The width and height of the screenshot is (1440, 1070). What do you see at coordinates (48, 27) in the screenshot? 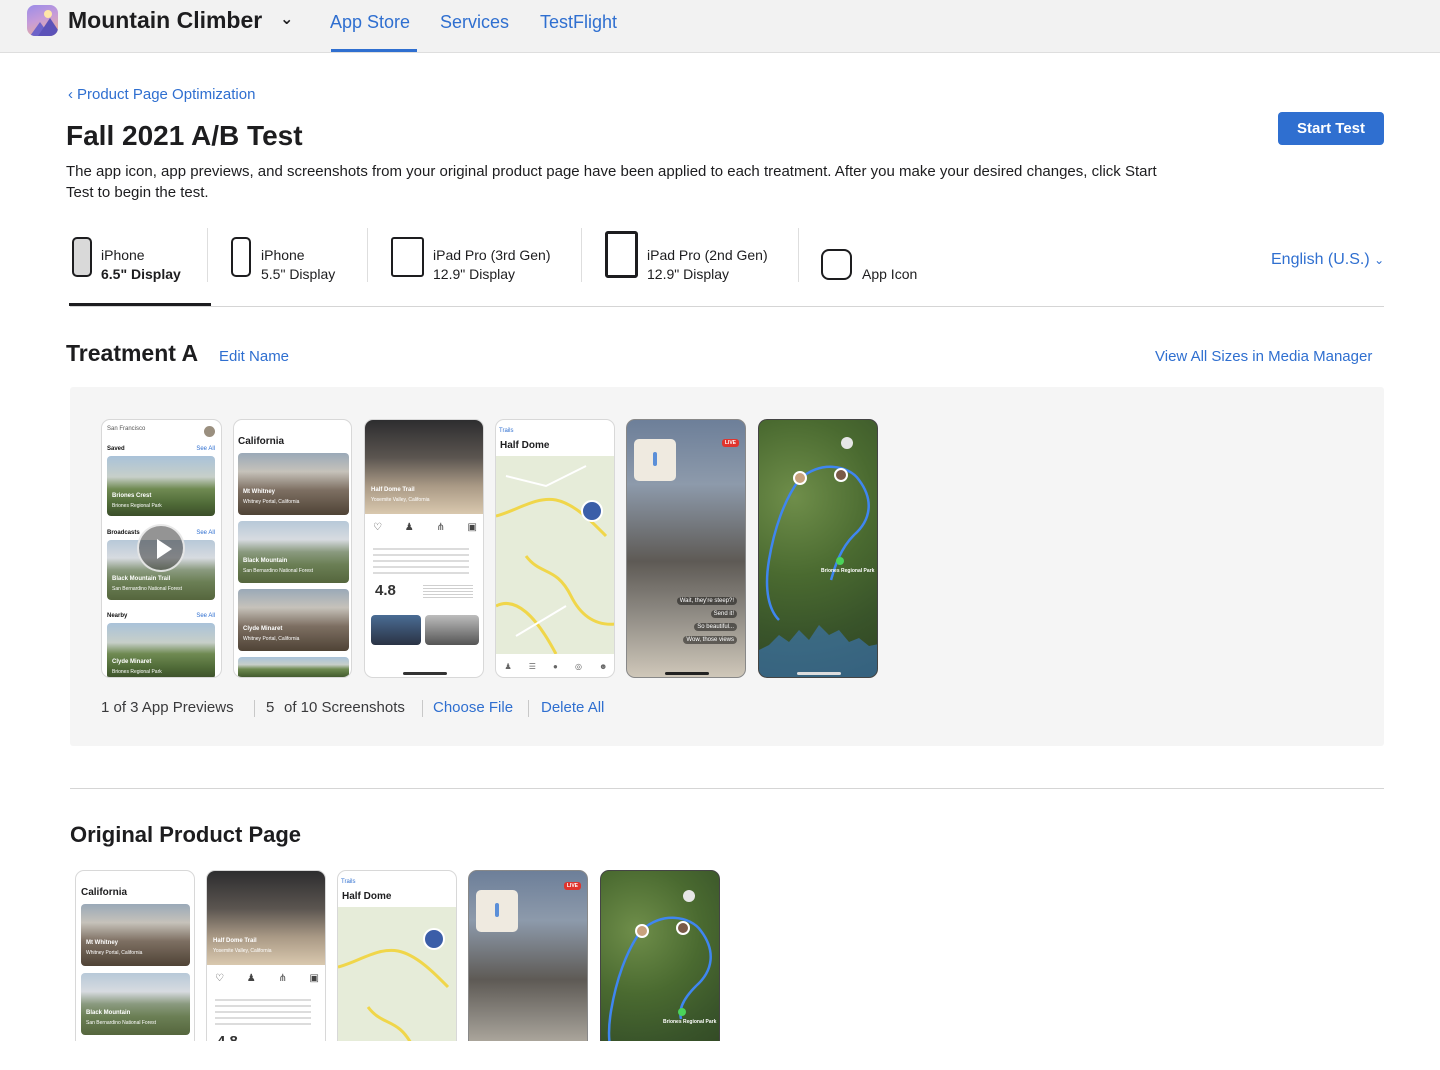
I see `app-icon-mountain` at bounding box center [48, 27].